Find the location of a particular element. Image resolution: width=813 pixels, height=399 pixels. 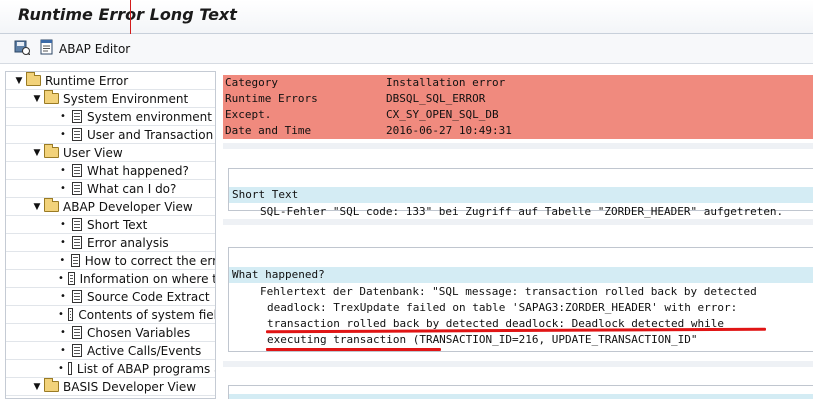

title-bar: Runtime Error Long Text is located at coordinates (406, 17).